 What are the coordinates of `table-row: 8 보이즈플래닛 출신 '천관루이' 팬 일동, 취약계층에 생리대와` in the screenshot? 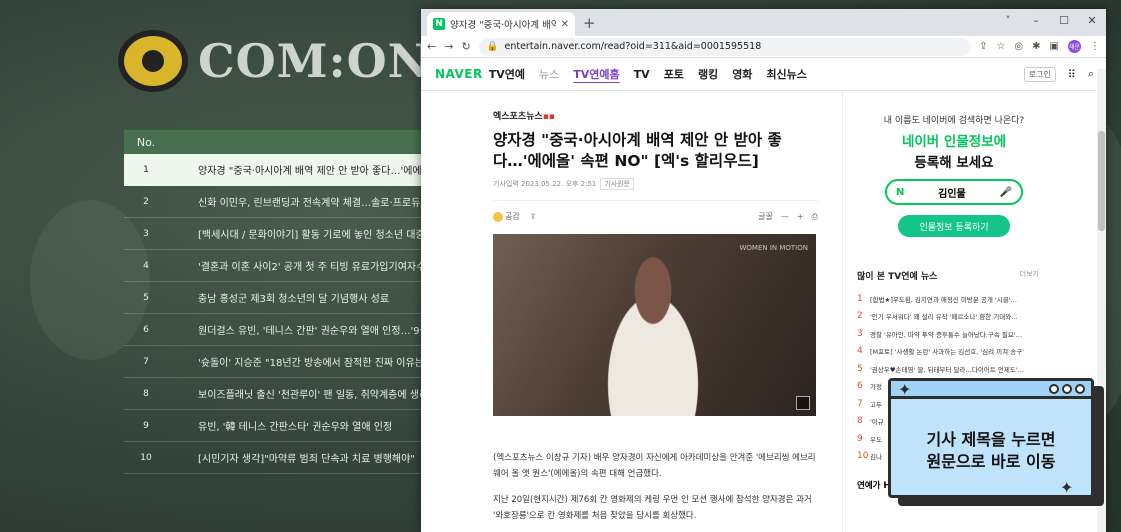 It's located at (274, 394).